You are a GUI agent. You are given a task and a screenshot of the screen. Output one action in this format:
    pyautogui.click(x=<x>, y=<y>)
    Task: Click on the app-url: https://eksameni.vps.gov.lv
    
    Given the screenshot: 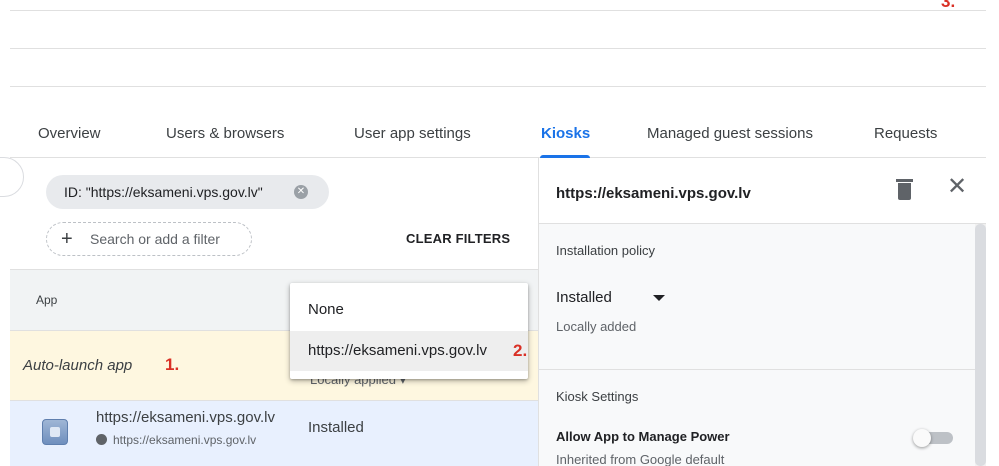 What is the action you would take?
    pyautogui.click(x=176, y=440)
    